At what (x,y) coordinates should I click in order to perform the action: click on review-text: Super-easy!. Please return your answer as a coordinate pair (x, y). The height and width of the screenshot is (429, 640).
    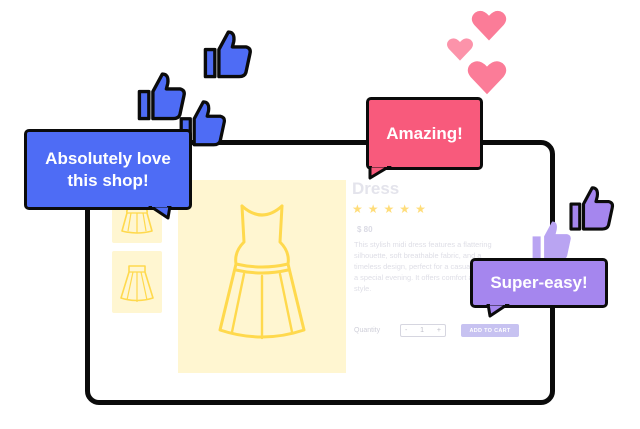
    Looking at the image, I should click on (539, 282).